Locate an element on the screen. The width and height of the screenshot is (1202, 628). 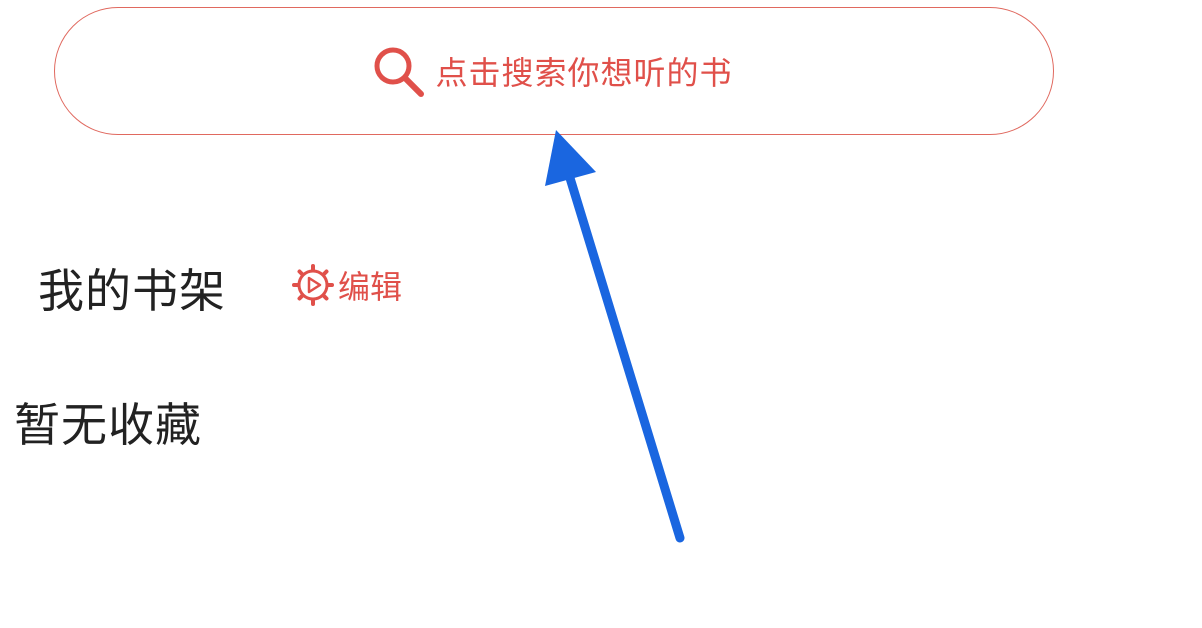
empty-state-text: 暂无收藏 is located at coordinates (108, 425).